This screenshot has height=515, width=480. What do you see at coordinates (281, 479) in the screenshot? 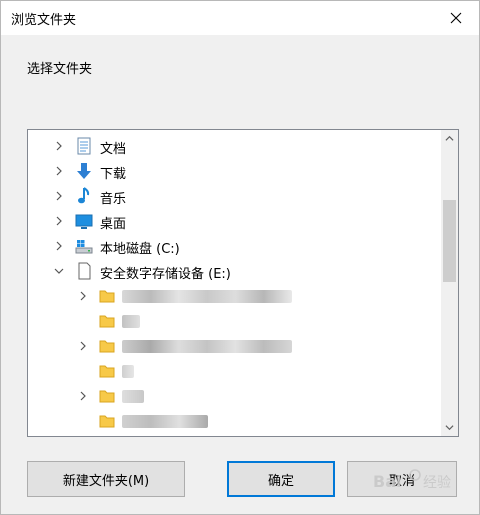
I see `ok-button: 确定` at bounding box center [281, 479].